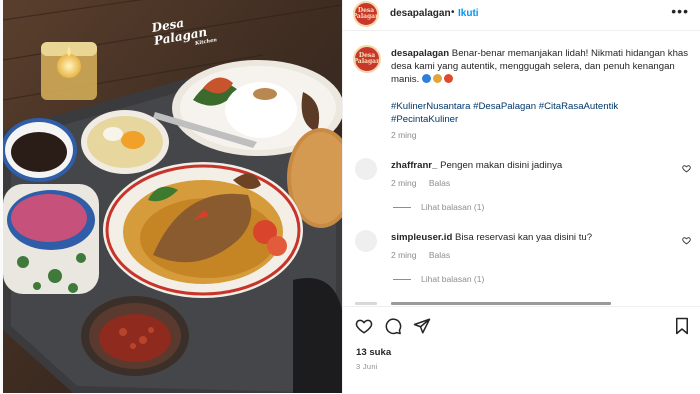  What do you see at coordinates (448, 78) in the screenshot?
I see `chili-emoji-icon` at bounding box center [448, 78].